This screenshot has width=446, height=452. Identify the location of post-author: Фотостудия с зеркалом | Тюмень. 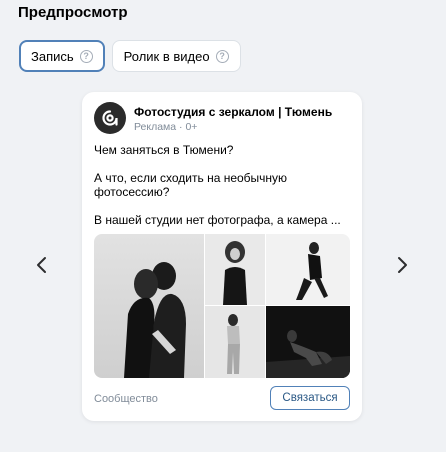
(233, 112).